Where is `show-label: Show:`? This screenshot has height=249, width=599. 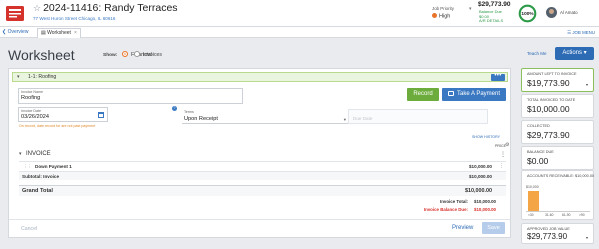
show-label: Show: is located at coordinates (110, 55).